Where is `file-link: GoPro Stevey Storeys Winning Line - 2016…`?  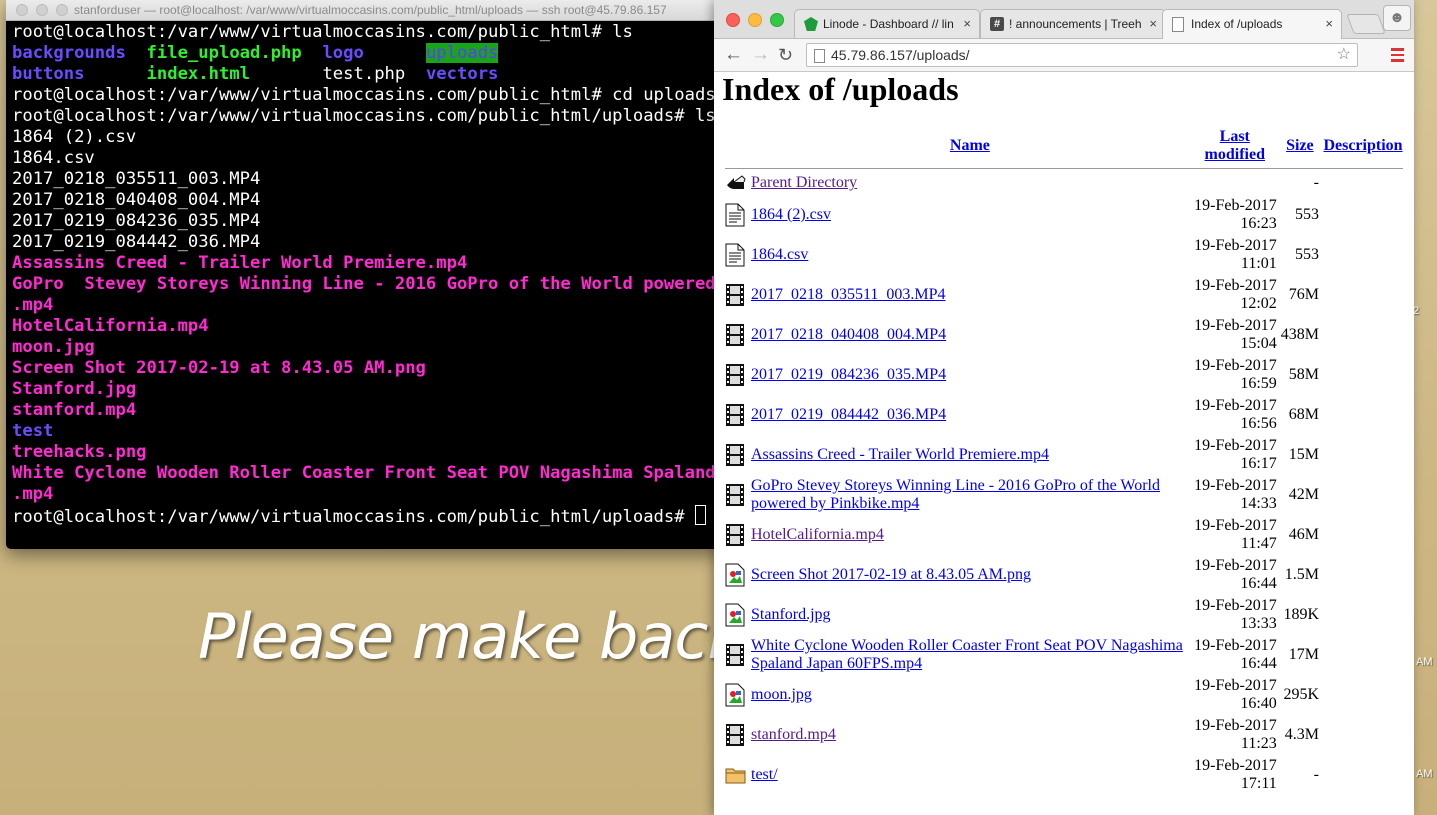
file-link: GoPro Stevey Storeys Winning Line - 2016… is located at coordinates (955, 494).